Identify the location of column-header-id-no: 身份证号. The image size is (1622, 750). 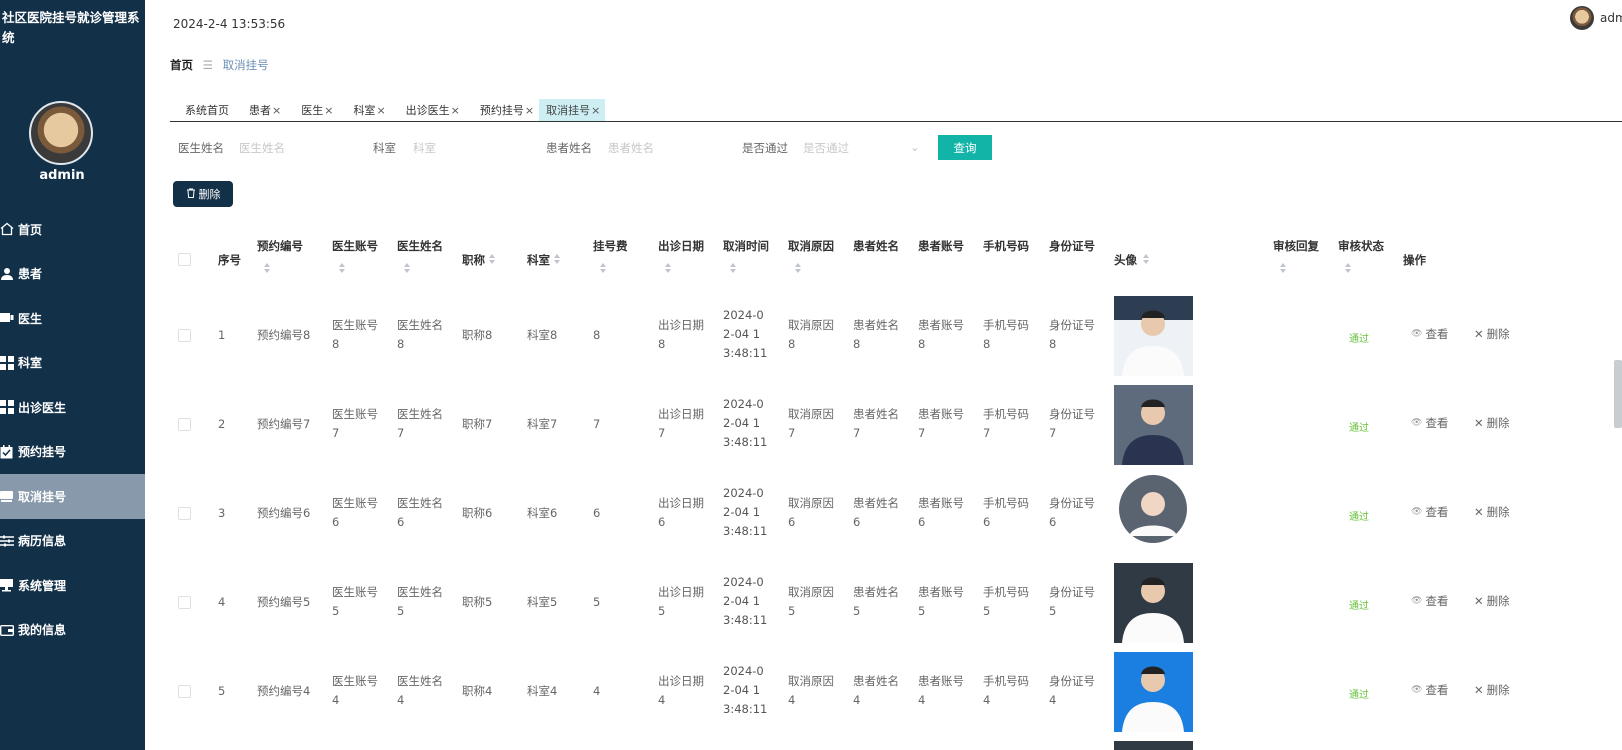
(1072, 246).